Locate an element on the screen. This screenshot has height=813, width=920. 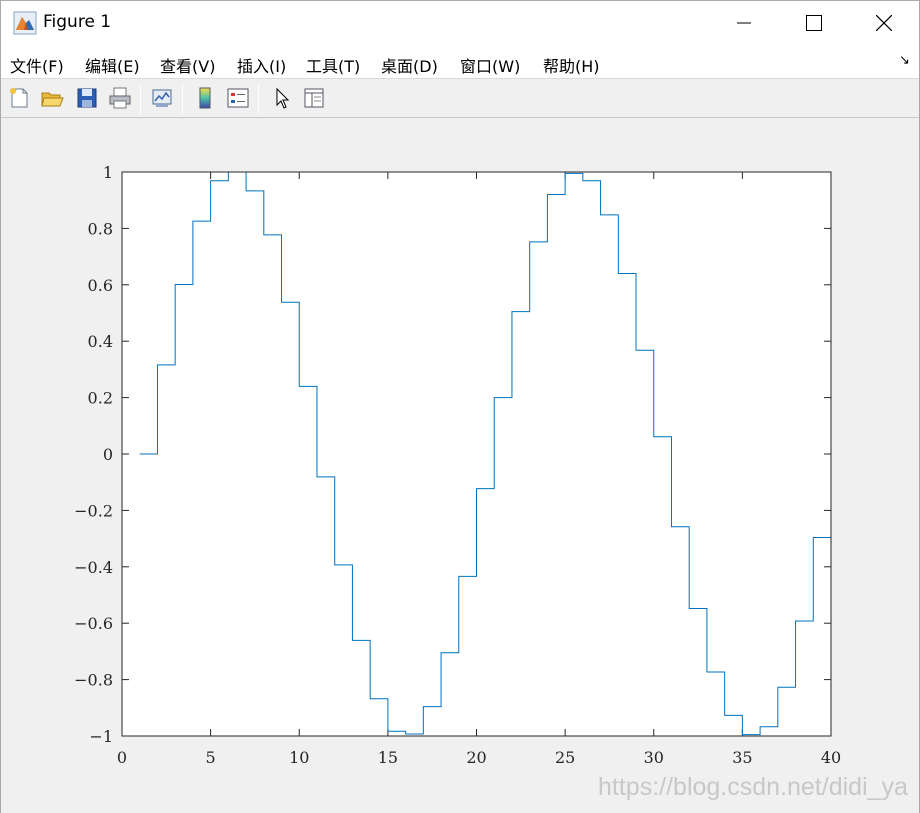
print-button is located at coordinates (120, 98).